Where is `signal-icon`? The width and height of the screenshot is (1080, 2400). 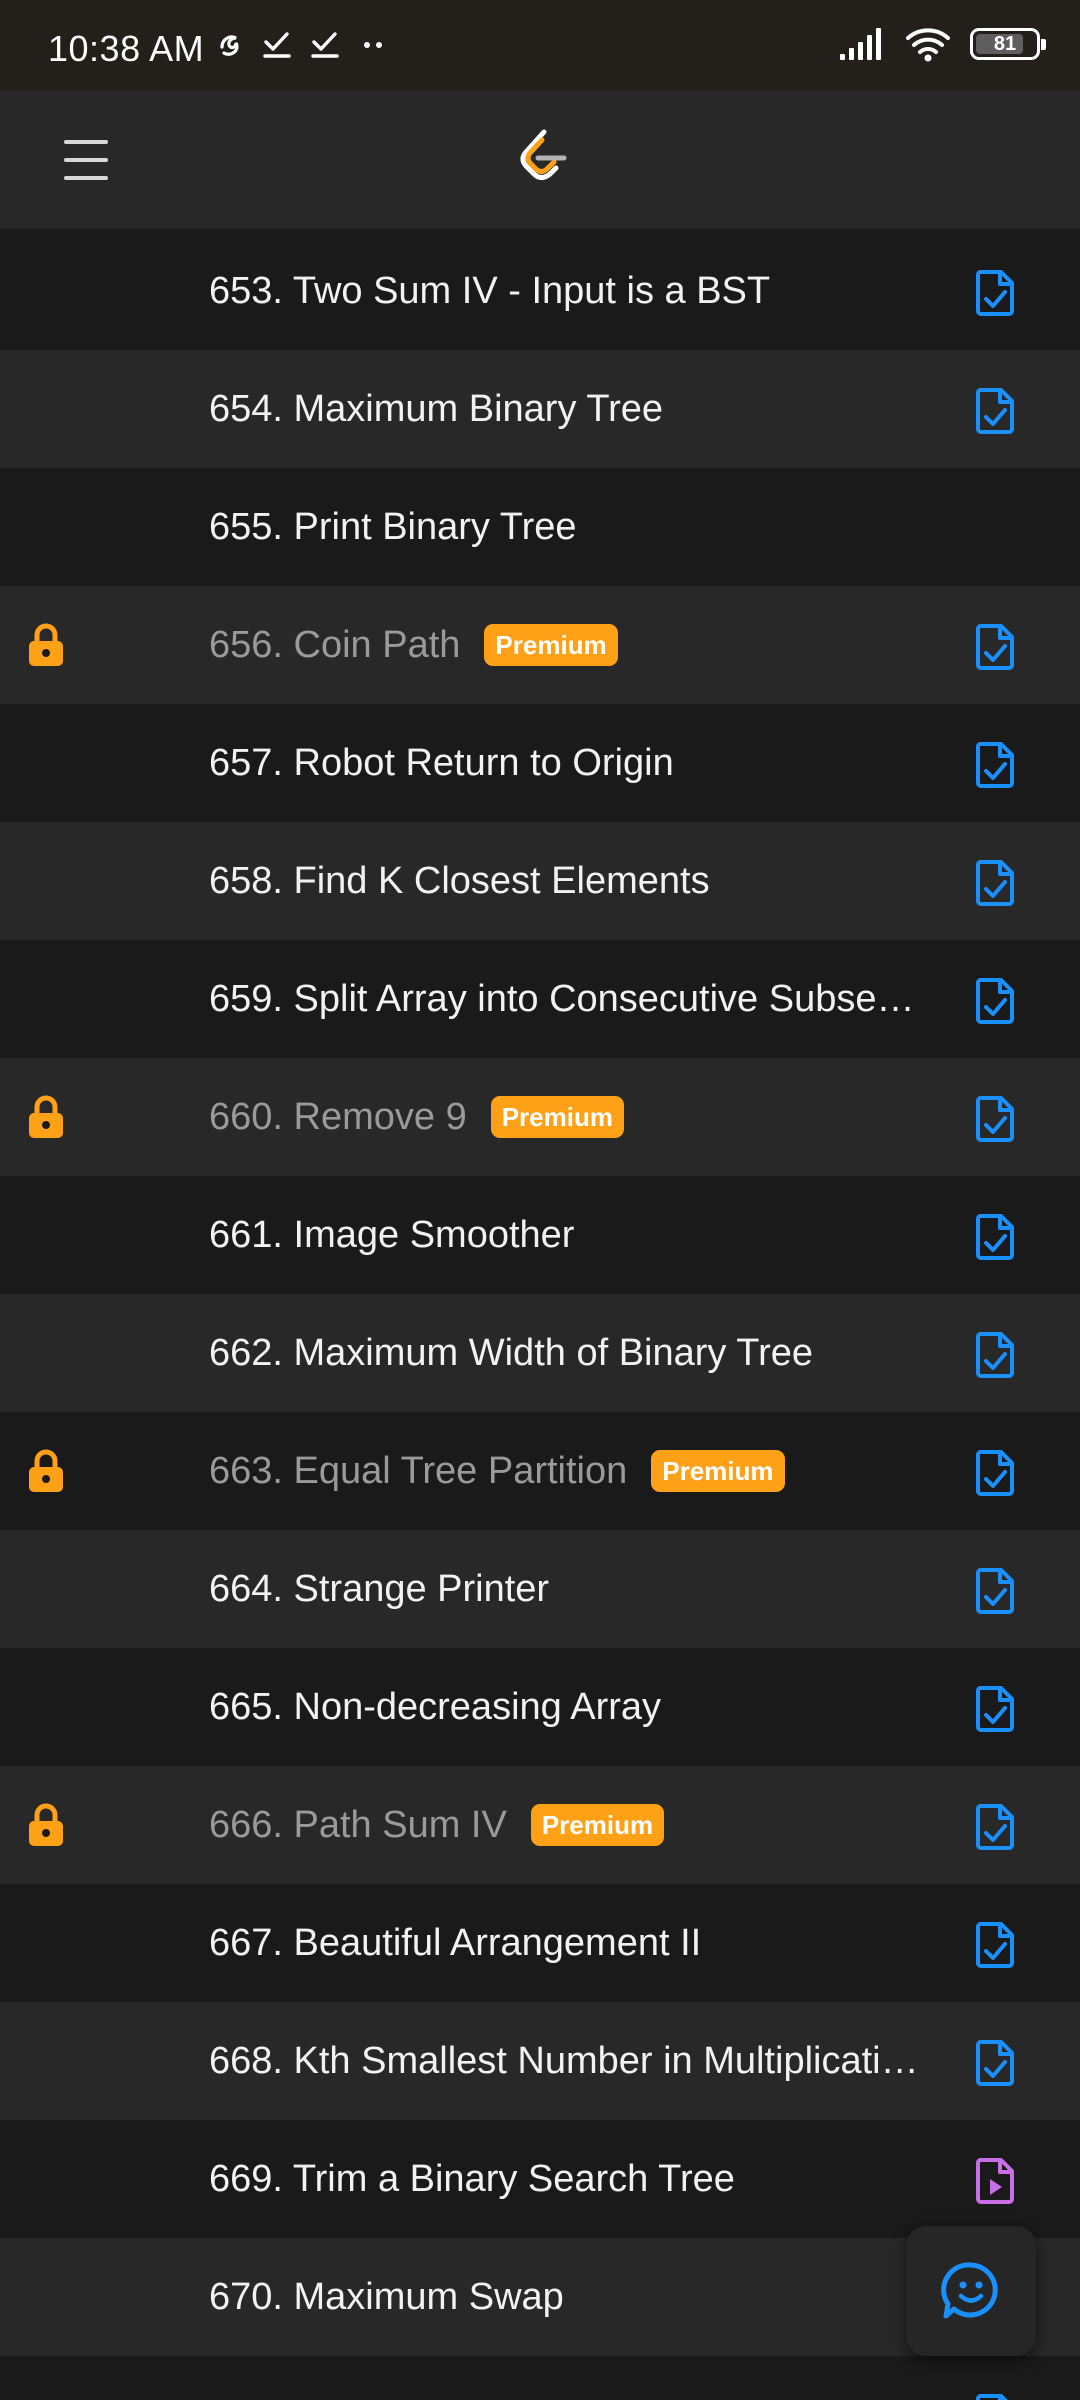
signal-icon is located at coordinates (860, 44).